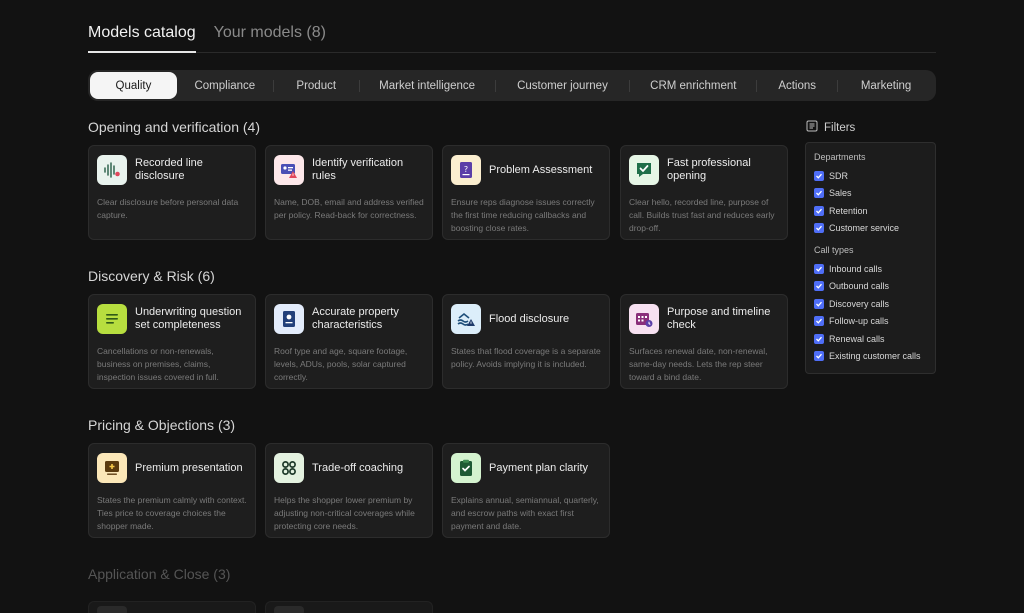 This screenshot has height=613, width=1024. Describe the element at coordinates (358, 467) in the screenshot. I see `card-title: Trade-off coaching` at that location.